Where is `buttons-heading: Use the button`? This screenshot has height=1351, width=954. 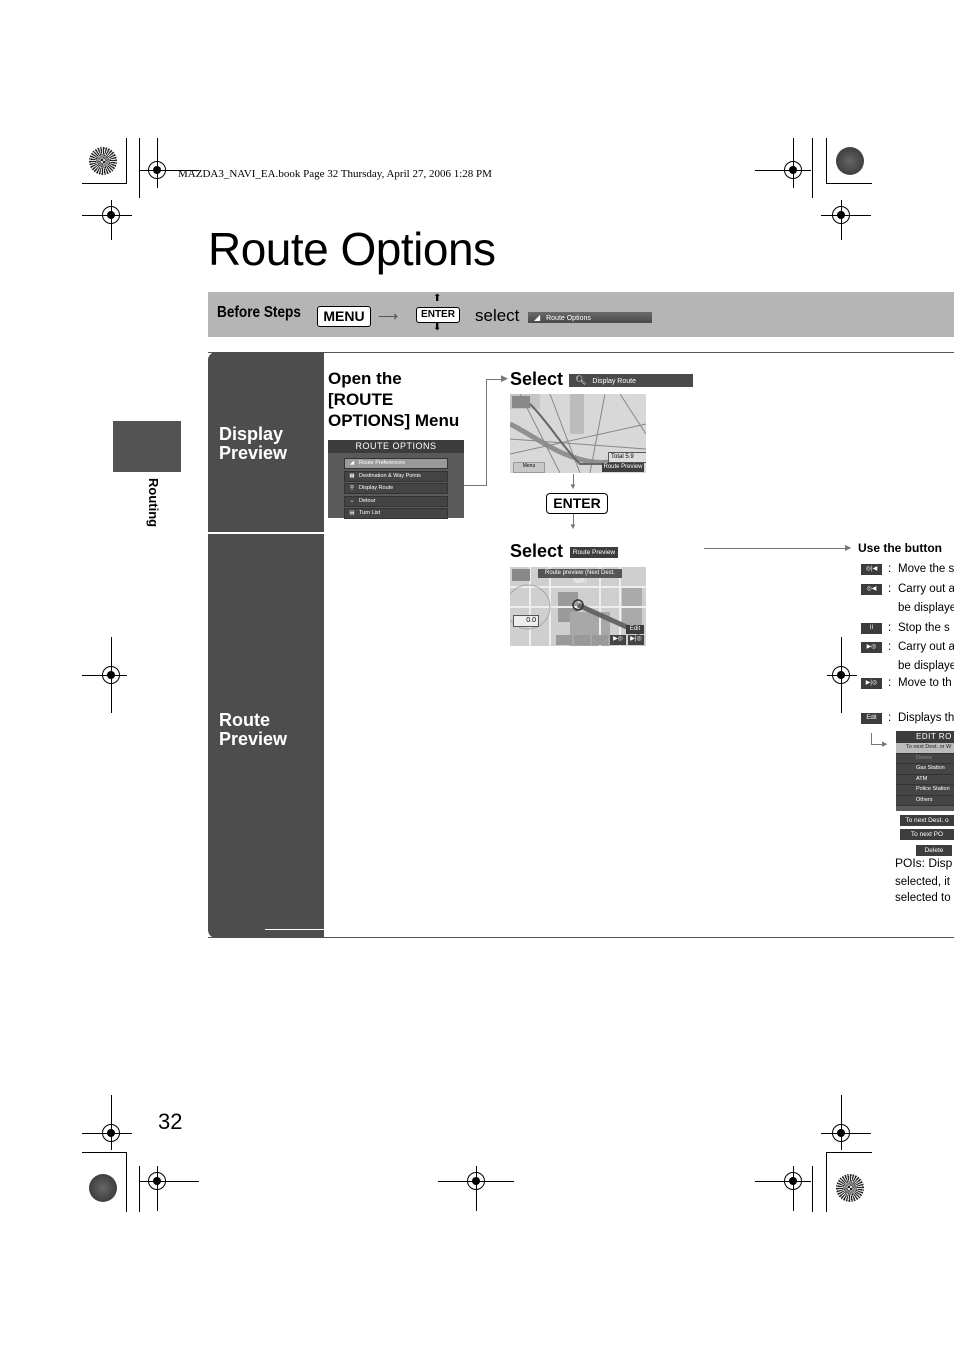 buttons-heading: Use the button is located at coordinates (900, 548).